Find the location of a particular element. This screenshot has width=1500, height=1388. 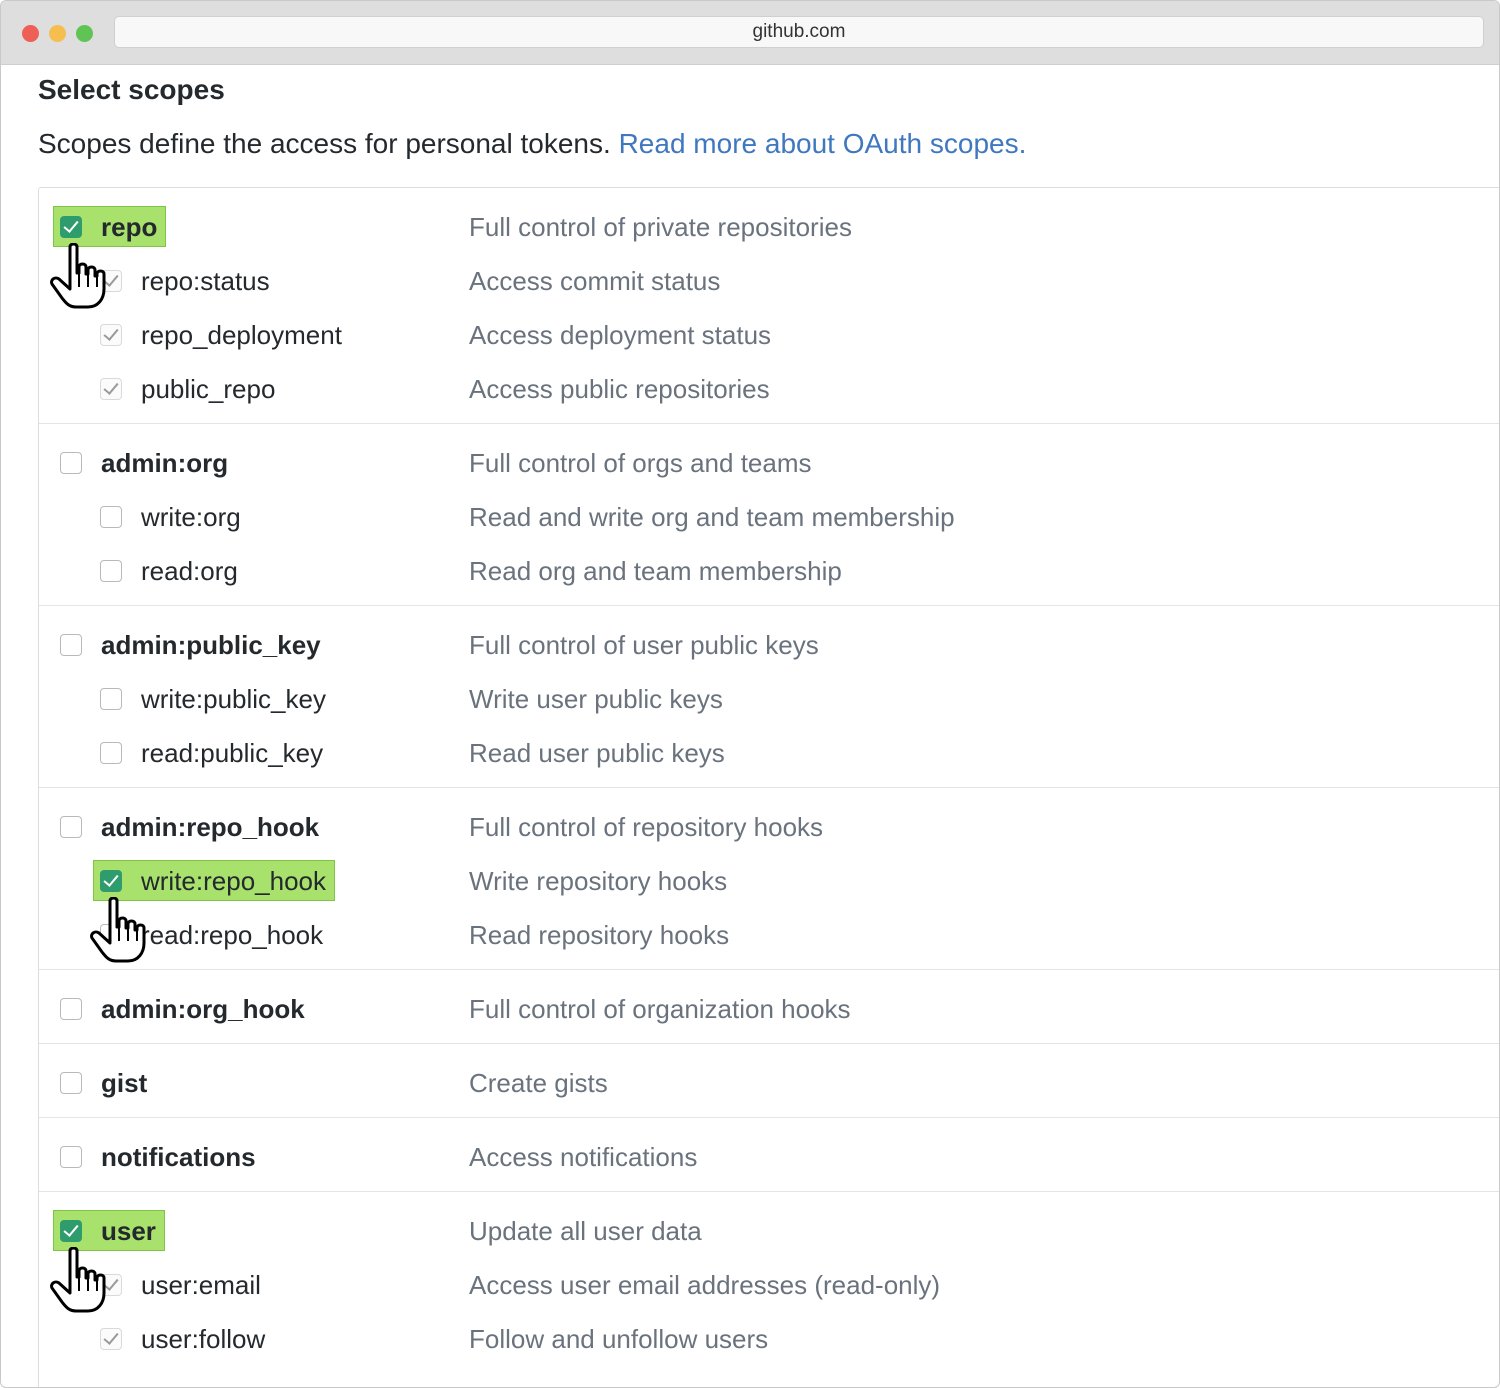

scope-checkbox-write-public-key is located at coordinates (111, 699).